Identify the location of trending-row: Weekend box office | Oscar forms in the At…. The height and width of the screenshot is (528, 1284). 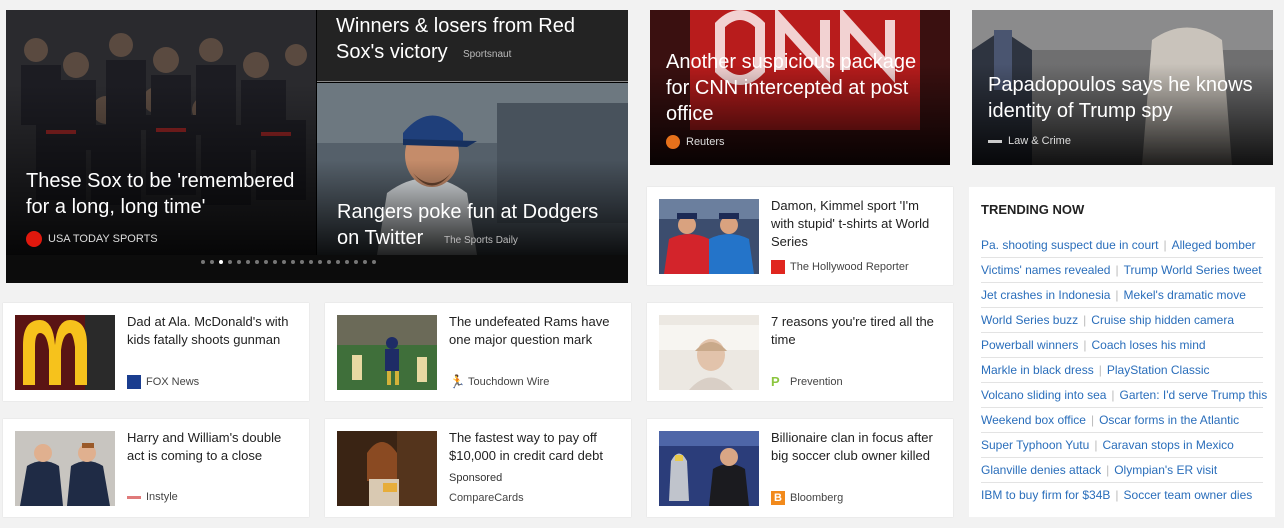
(1110, 420).